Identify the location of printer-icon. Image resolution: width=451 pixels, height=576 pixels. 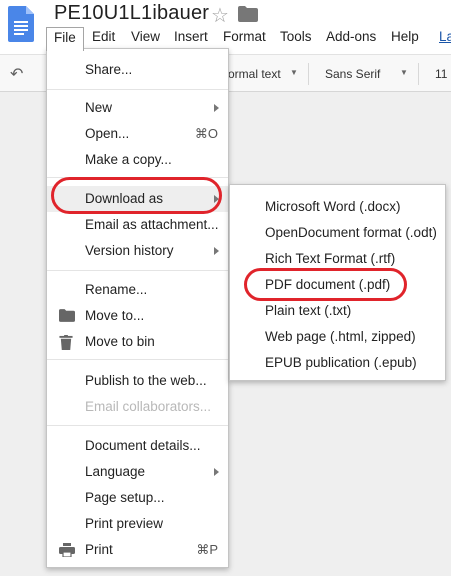
(67, 550).